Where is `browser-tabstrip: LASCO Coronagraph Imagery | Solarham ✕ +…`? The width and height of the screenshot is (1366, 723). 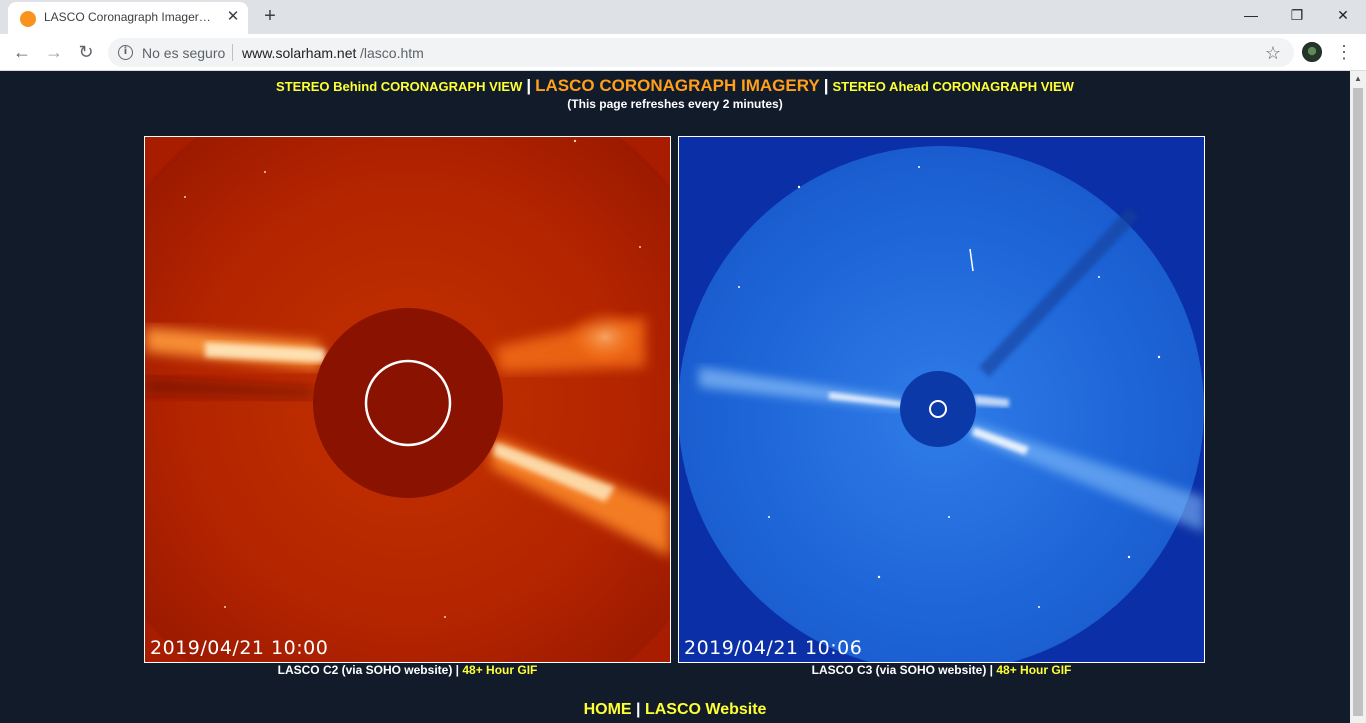 browser-tabstrip: LASCO Coronagraph Imagery | Solarham ✕ +… is located at coordinates (683, 17).